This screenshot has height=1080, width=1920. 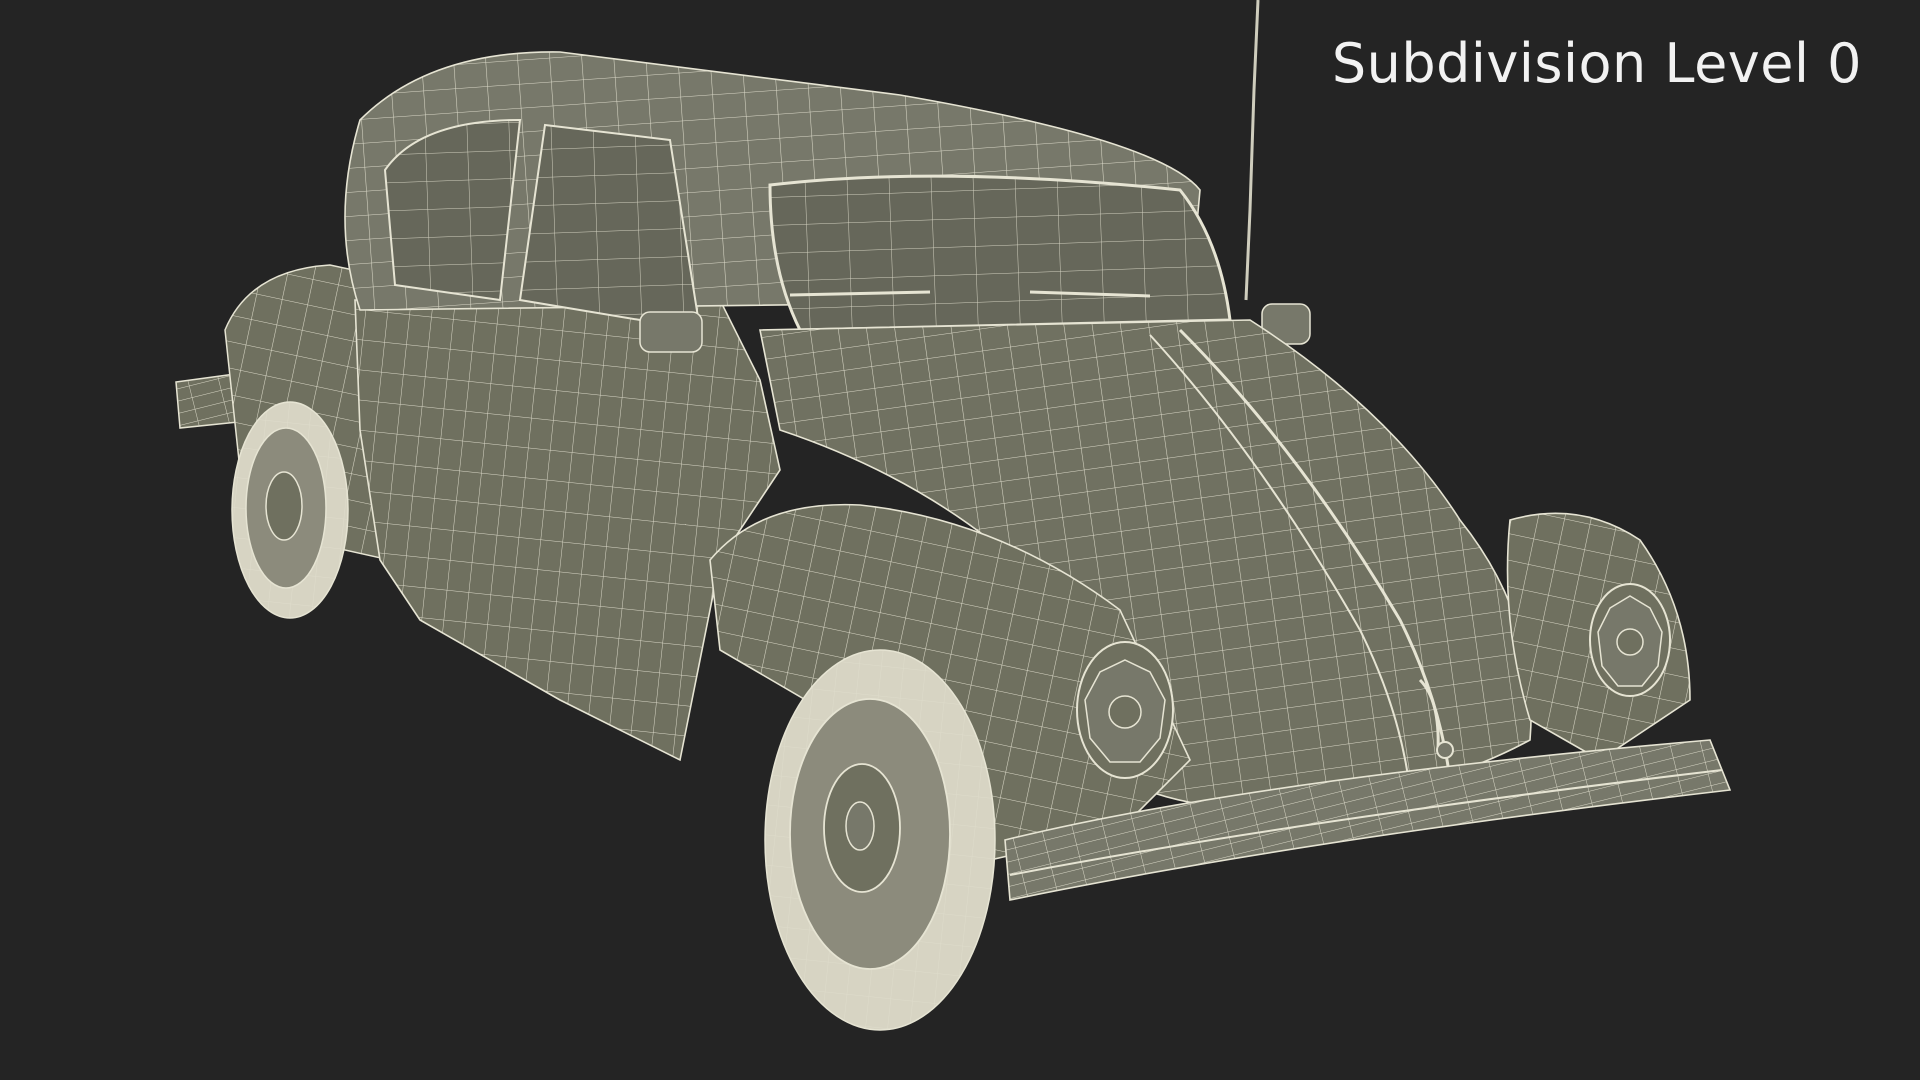 What do you see at coordinates (567, 530) in the screenshot?
I see `car-body-side` at bounding box center [567, 530].